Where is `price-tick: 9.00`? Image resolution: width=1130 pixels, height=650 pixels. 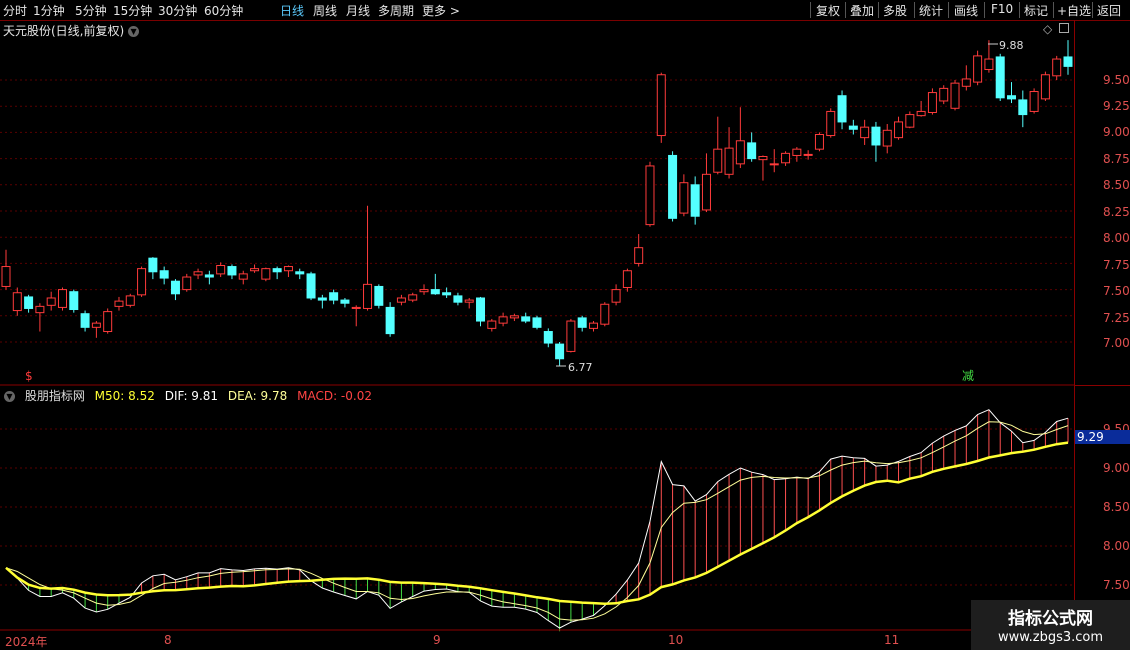
price-tick: 9.00 is located at coordinates (1116, 132).